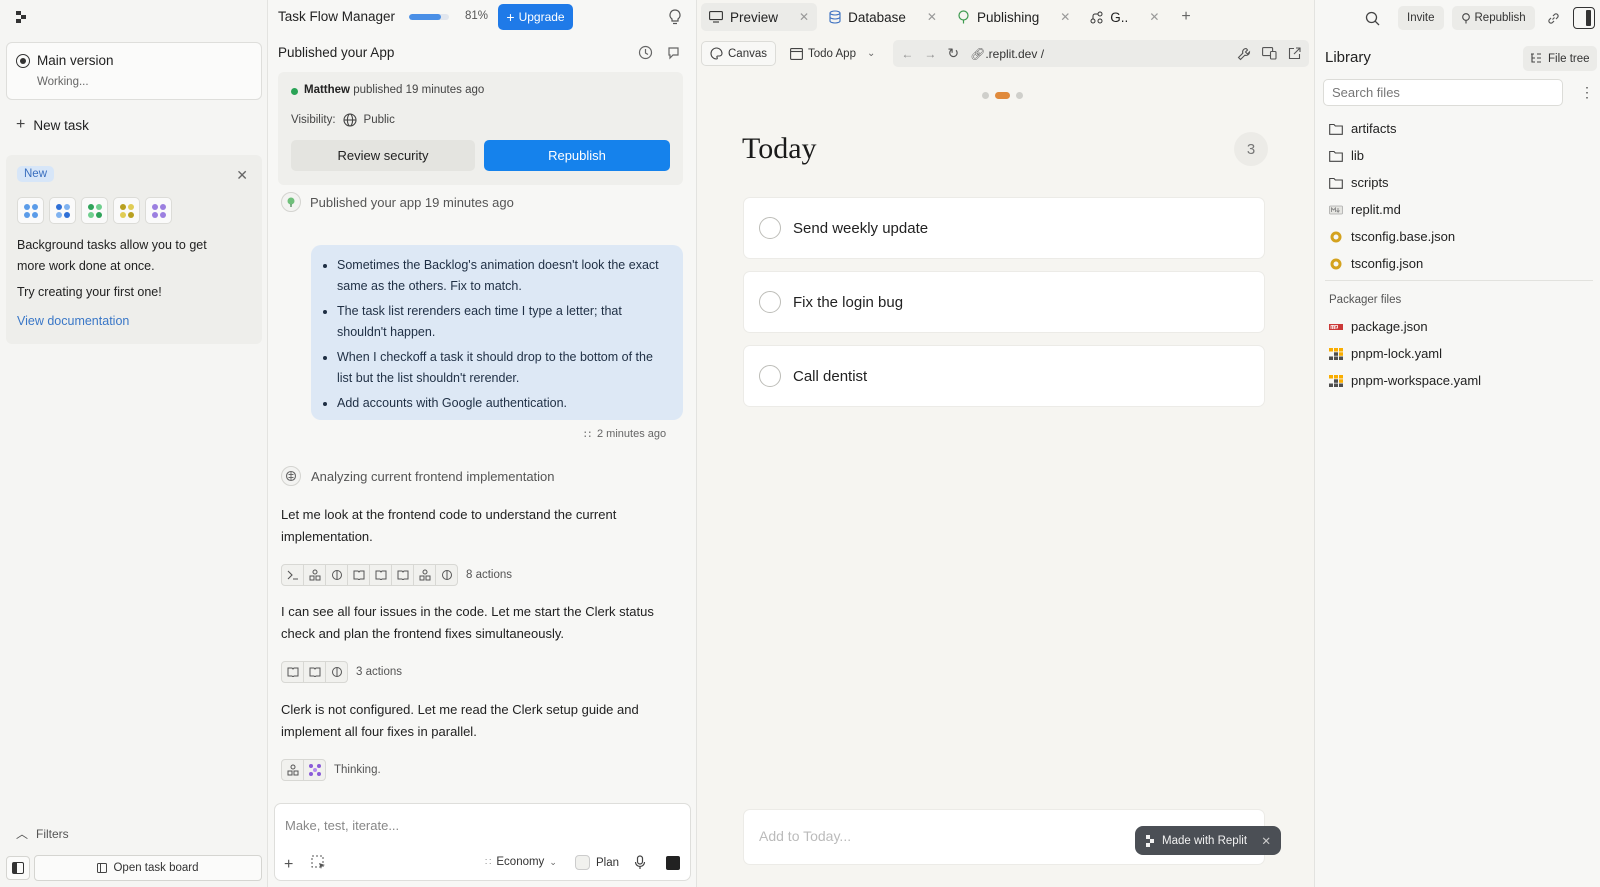  What do you see at coordinates (1554, 18) in the screenshot?
I see `link-icon` at bounding box center [1554, 18].